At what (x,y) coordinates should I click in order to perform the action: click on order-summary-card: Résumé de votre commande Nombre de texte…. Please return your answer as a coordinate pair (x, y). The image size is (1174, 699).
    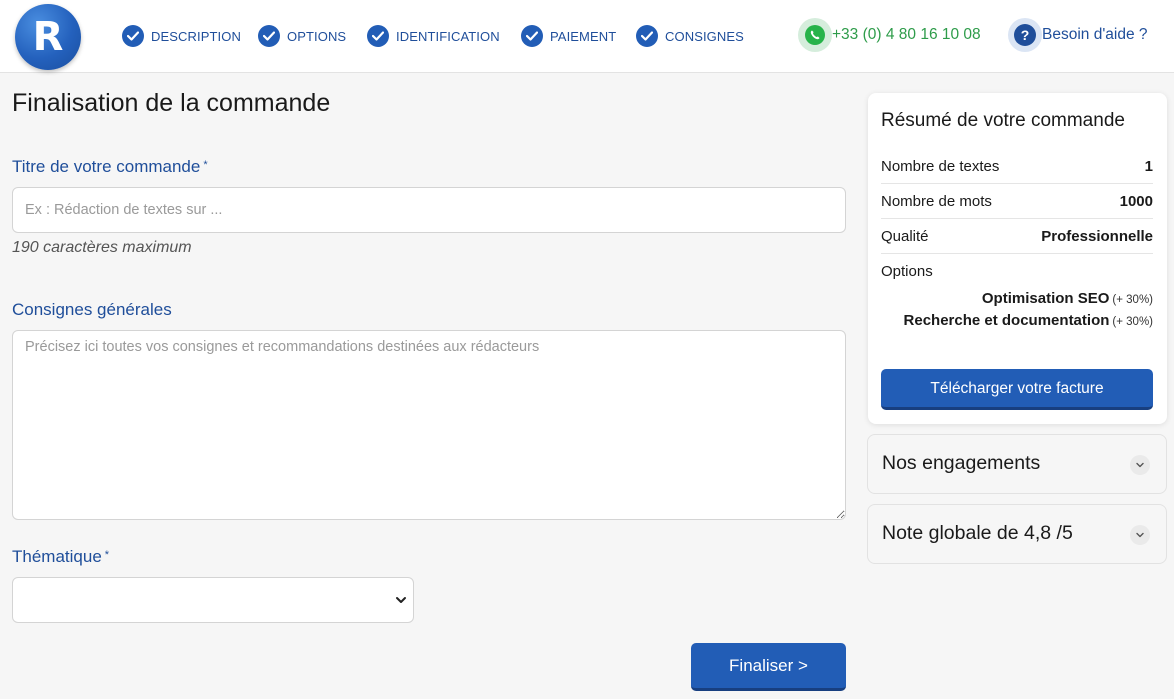
    Looking at the image, I should click on (1017, 258).